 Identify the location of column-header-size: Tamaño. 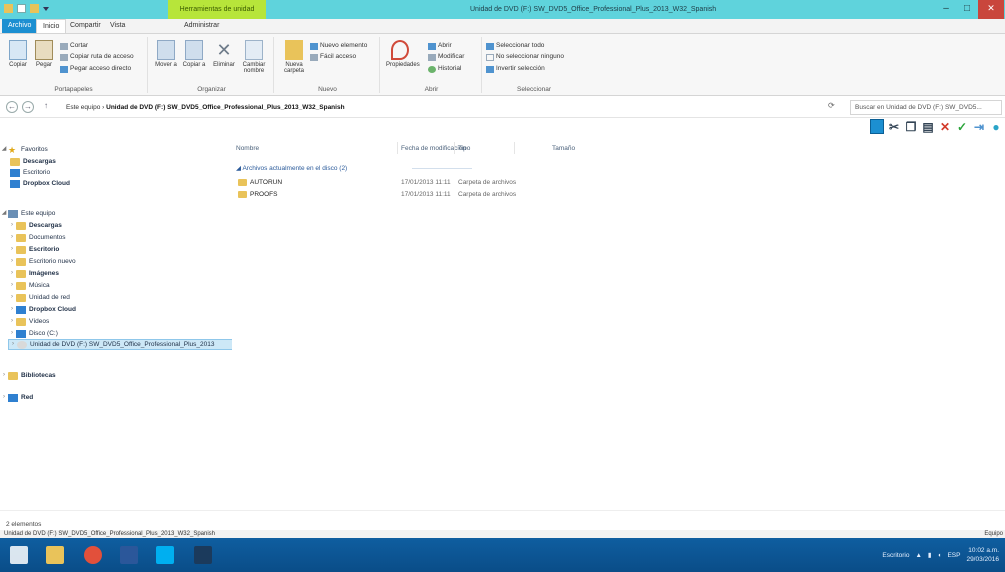
(563, 148).